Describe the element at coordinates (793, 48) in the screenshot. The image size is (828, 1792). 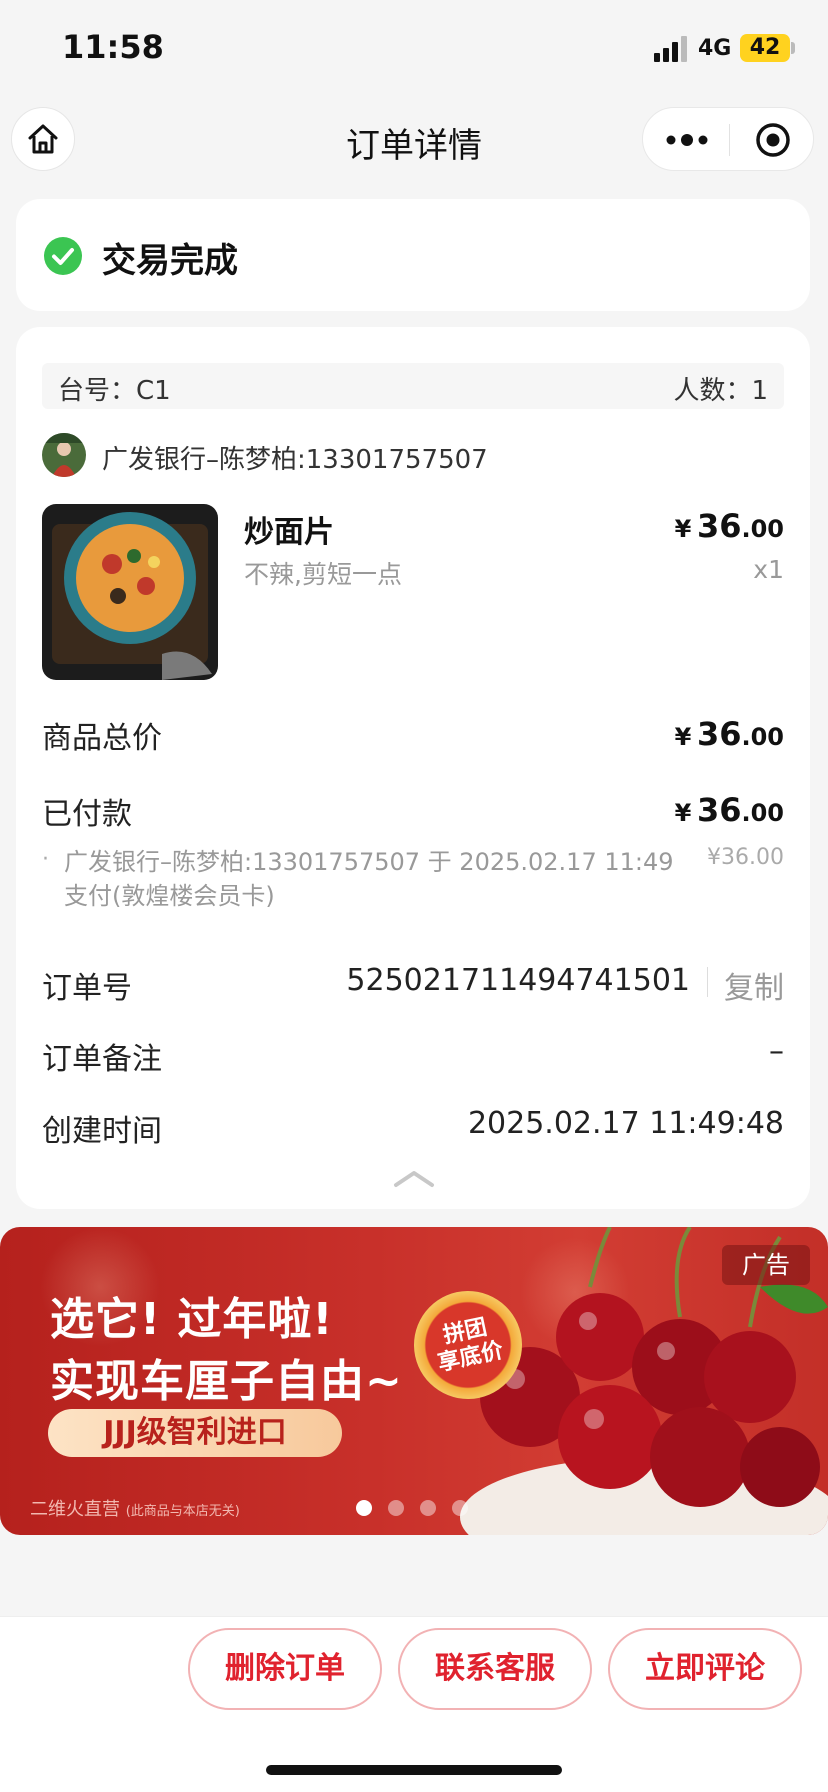
I see `battery-cap` at that location.